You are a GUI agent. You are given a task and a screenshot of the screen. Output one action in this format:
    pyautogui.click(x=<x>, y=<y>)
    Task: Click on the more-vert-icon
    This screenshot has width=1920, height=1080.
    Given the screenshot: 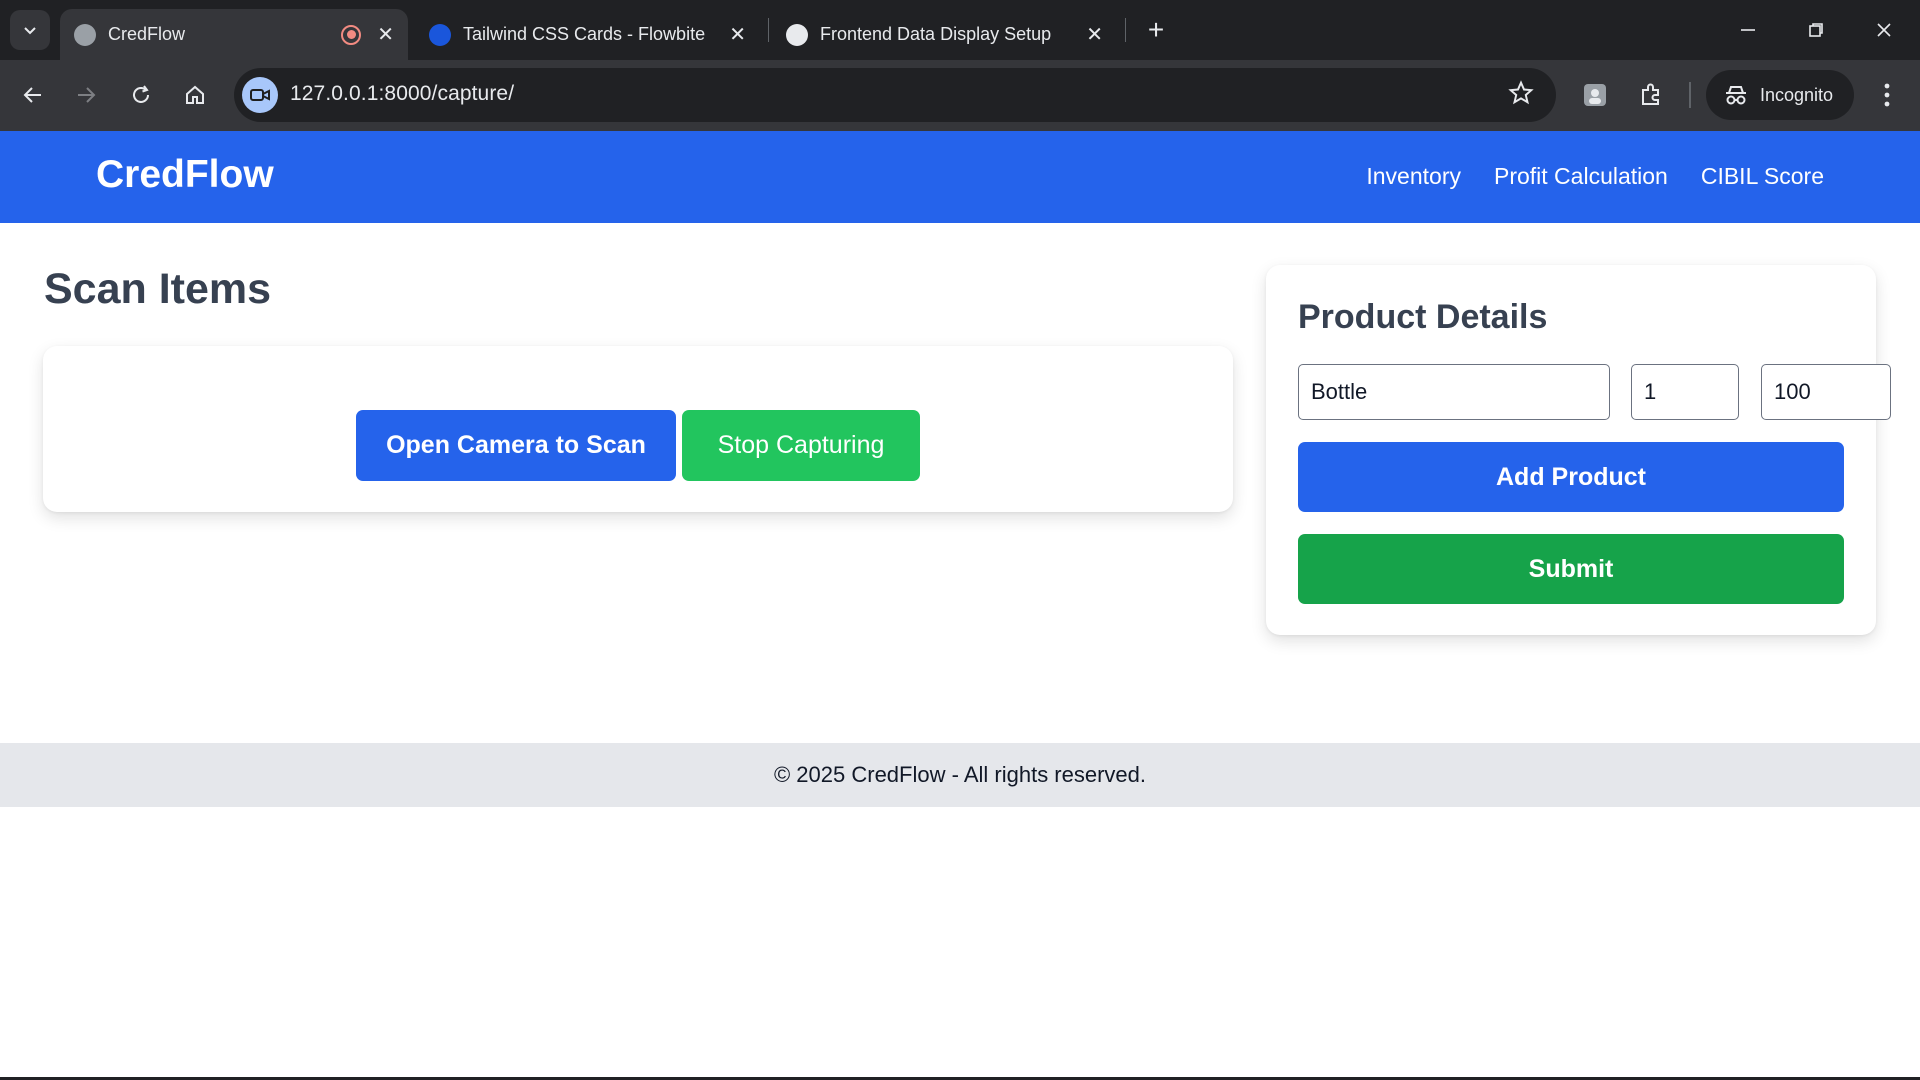 What is the action you would take?
    pyautogui.click(x=1887, y=95)
    